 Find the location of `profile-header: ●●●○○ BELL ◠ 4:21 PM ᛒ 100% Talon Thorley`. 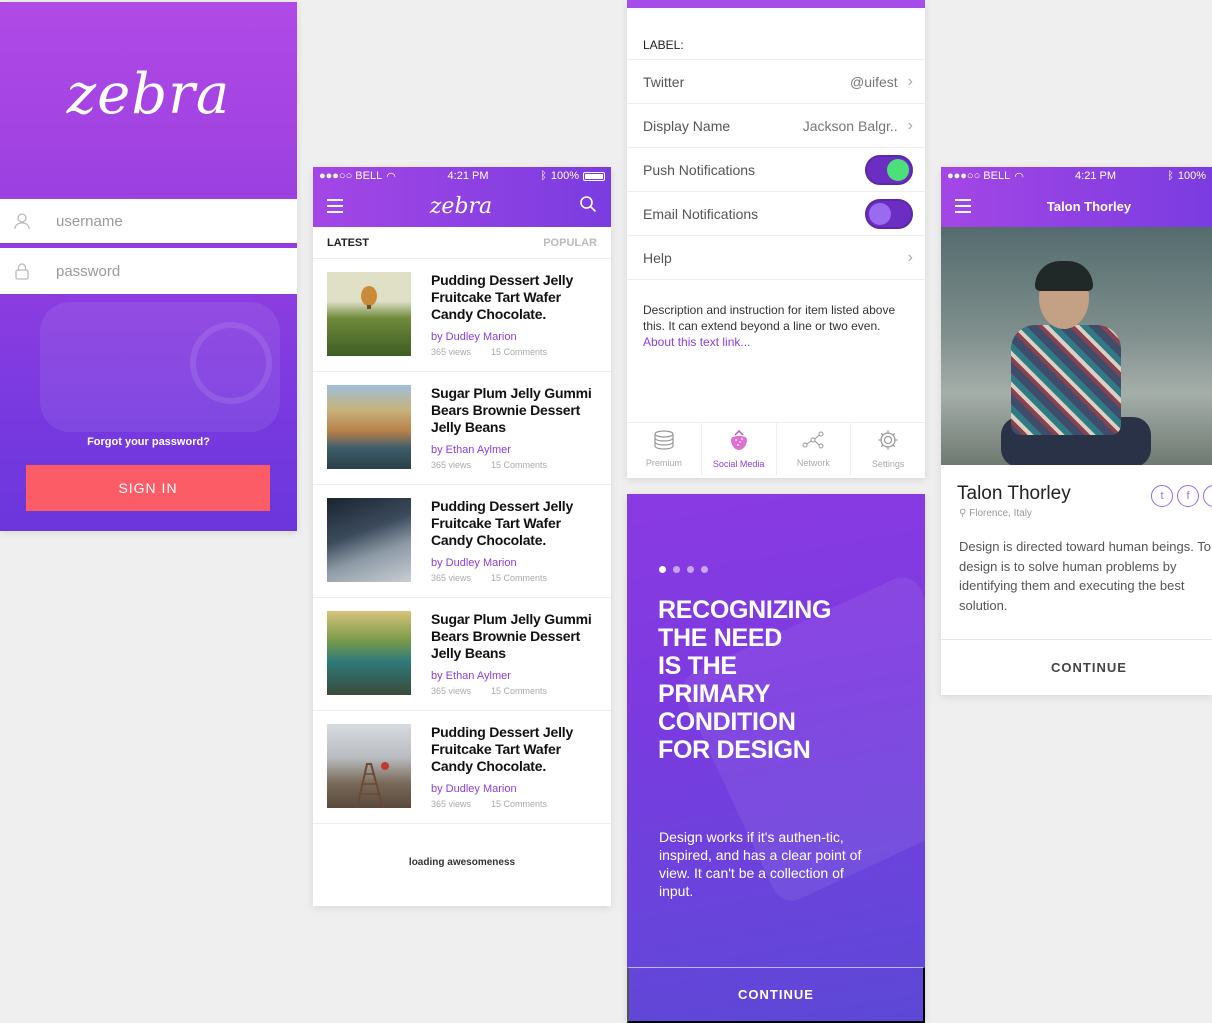

profile-header: ●●●○○ BELL ◠ 4:21 PM ᛒ 100% Talon Thorley is located at coordinates (1076, 197).